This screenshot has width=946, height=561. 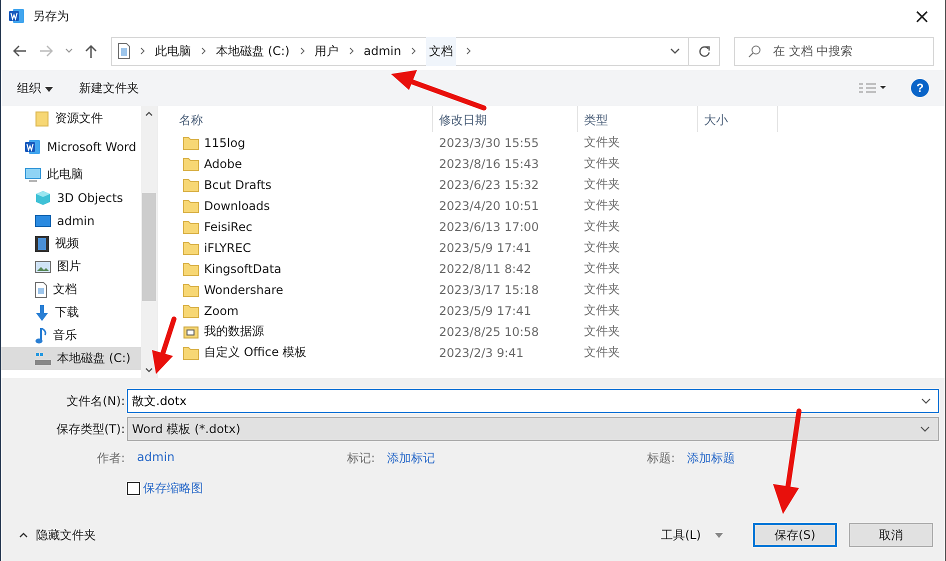 What do you see at coordinates (922, 16) in the screenshot?
I see `close-button: ×` at bounding box center [922, 16].